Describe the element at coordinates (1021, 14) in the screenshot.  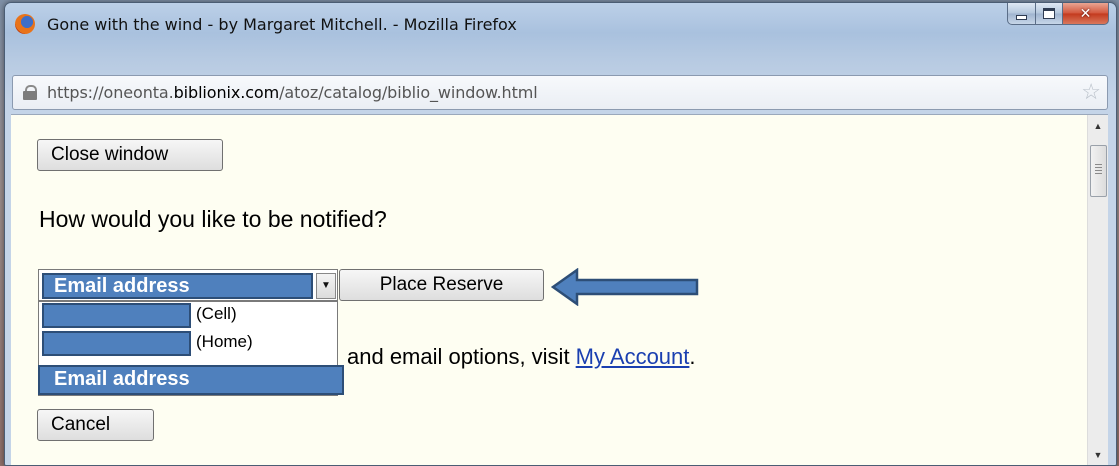
I see `minimize-button` at that location.